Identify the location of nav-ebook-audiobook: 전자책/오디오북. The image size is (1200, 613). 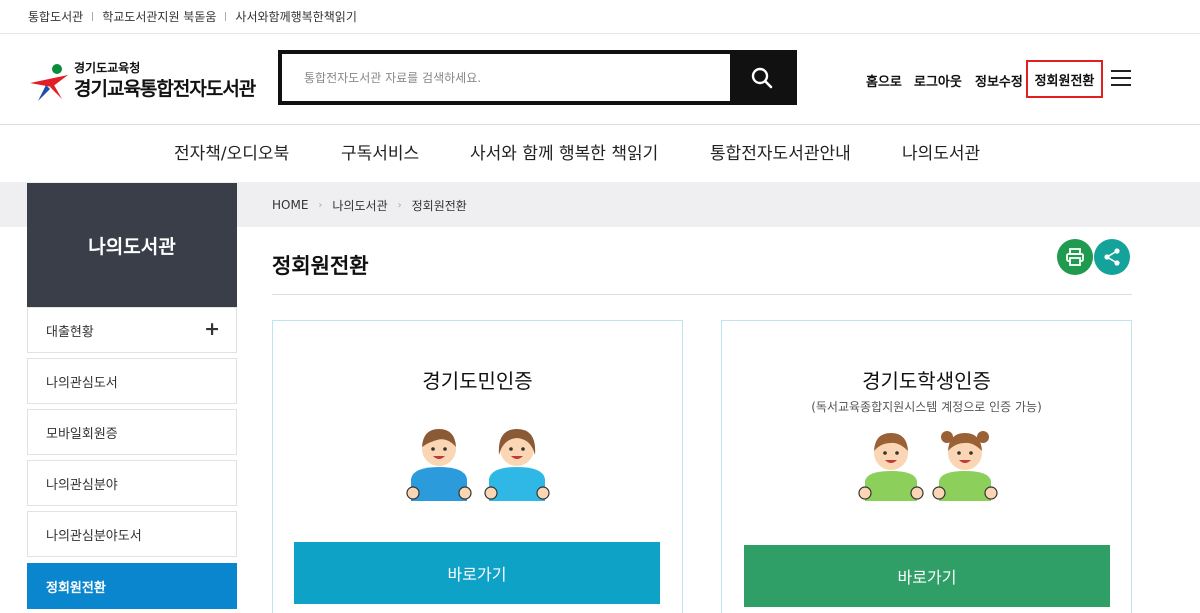
(231, 154).